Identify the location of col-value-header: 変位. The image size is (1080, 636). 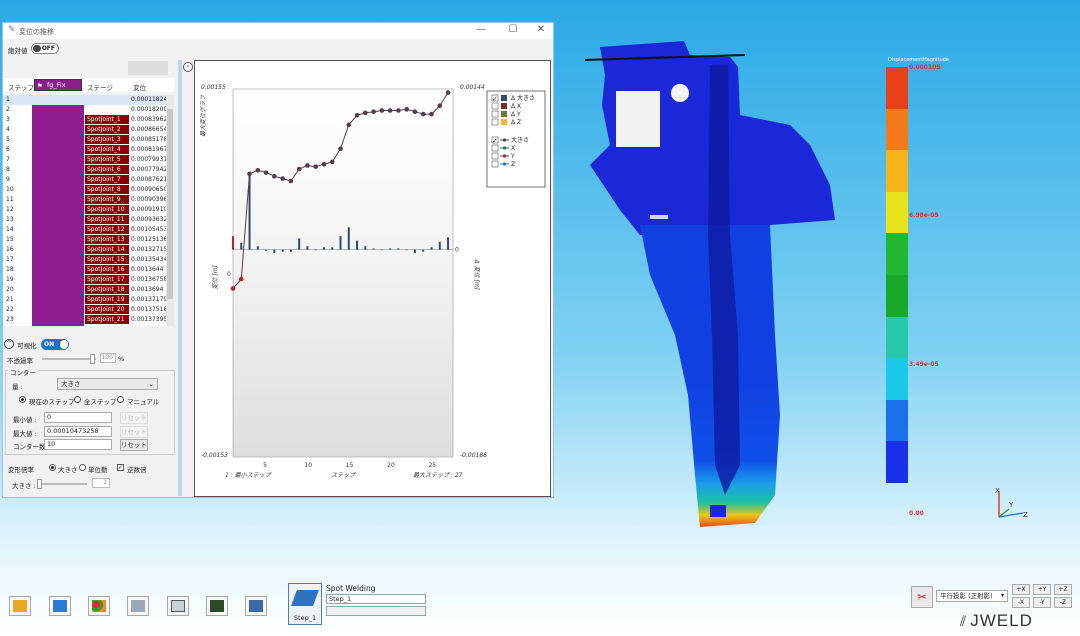
(139, 87).